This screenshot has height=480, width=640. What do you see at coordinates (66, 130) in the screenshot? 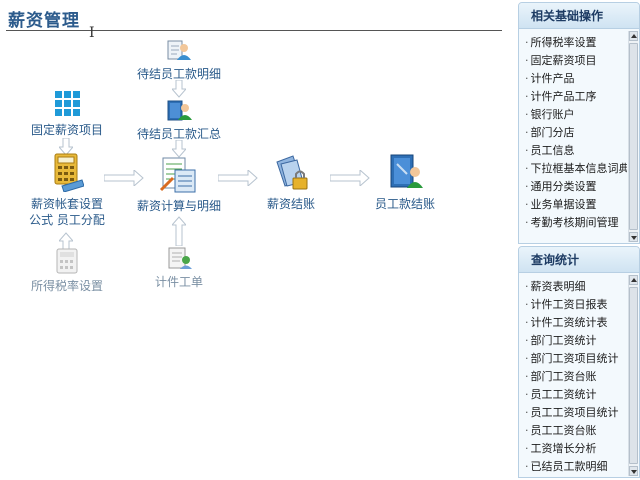
I see `flow-fixed-items-label: 固定薪资项目` at bounding box center [66, 130].